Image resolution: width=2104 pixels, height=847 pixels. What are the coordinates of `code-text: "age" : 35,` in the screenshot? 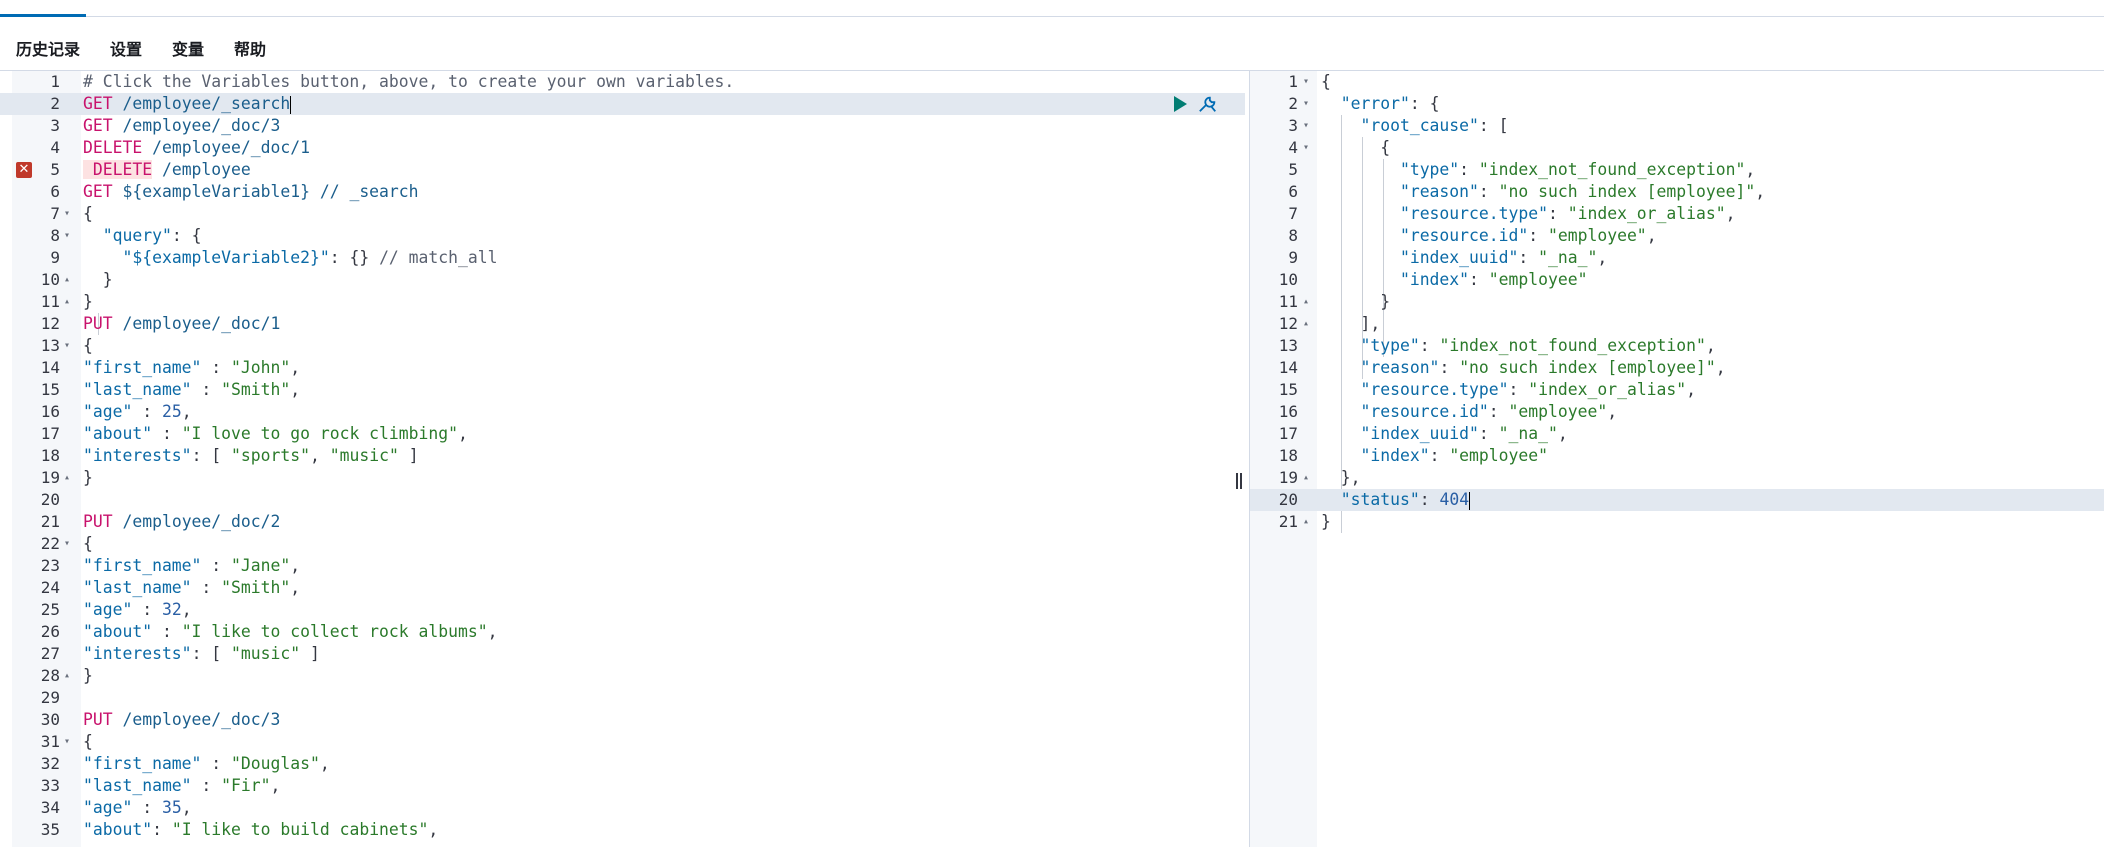 It's located at (137, 808).